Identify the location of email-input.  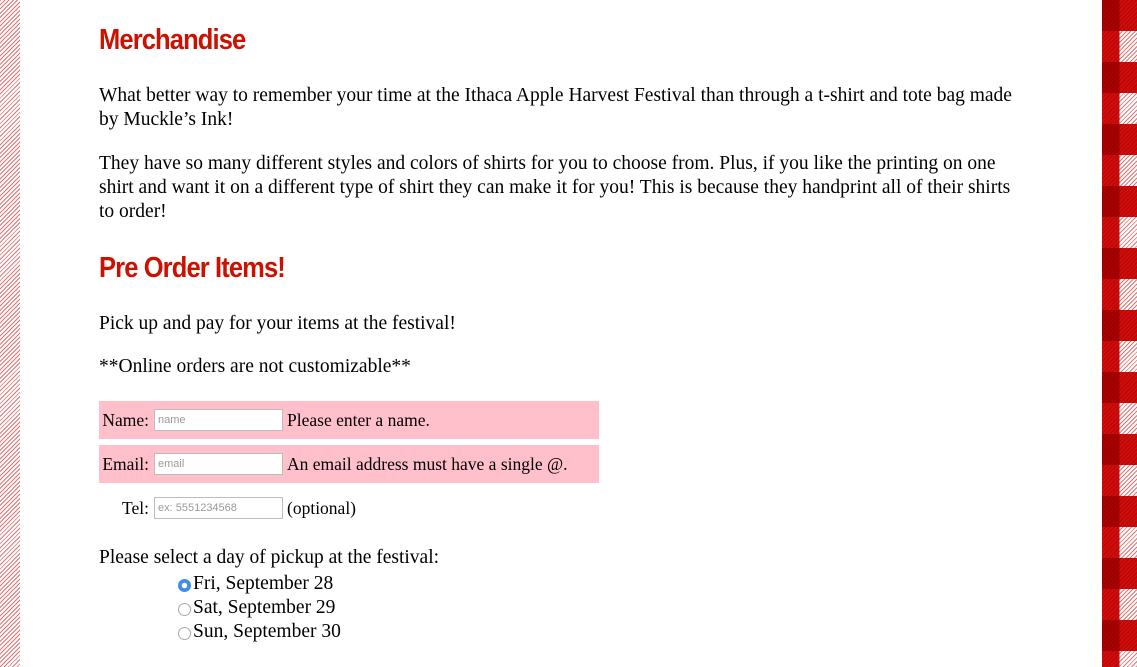
(218, 464).